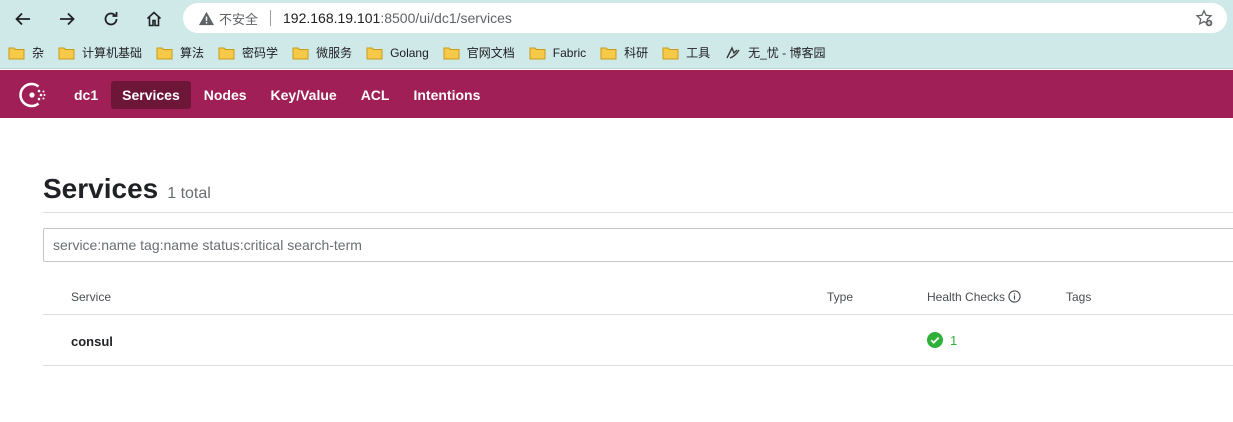  Describe the element at coordinates (375, 95) in the screenshot. I see `nav-acl: ACL` at that location.